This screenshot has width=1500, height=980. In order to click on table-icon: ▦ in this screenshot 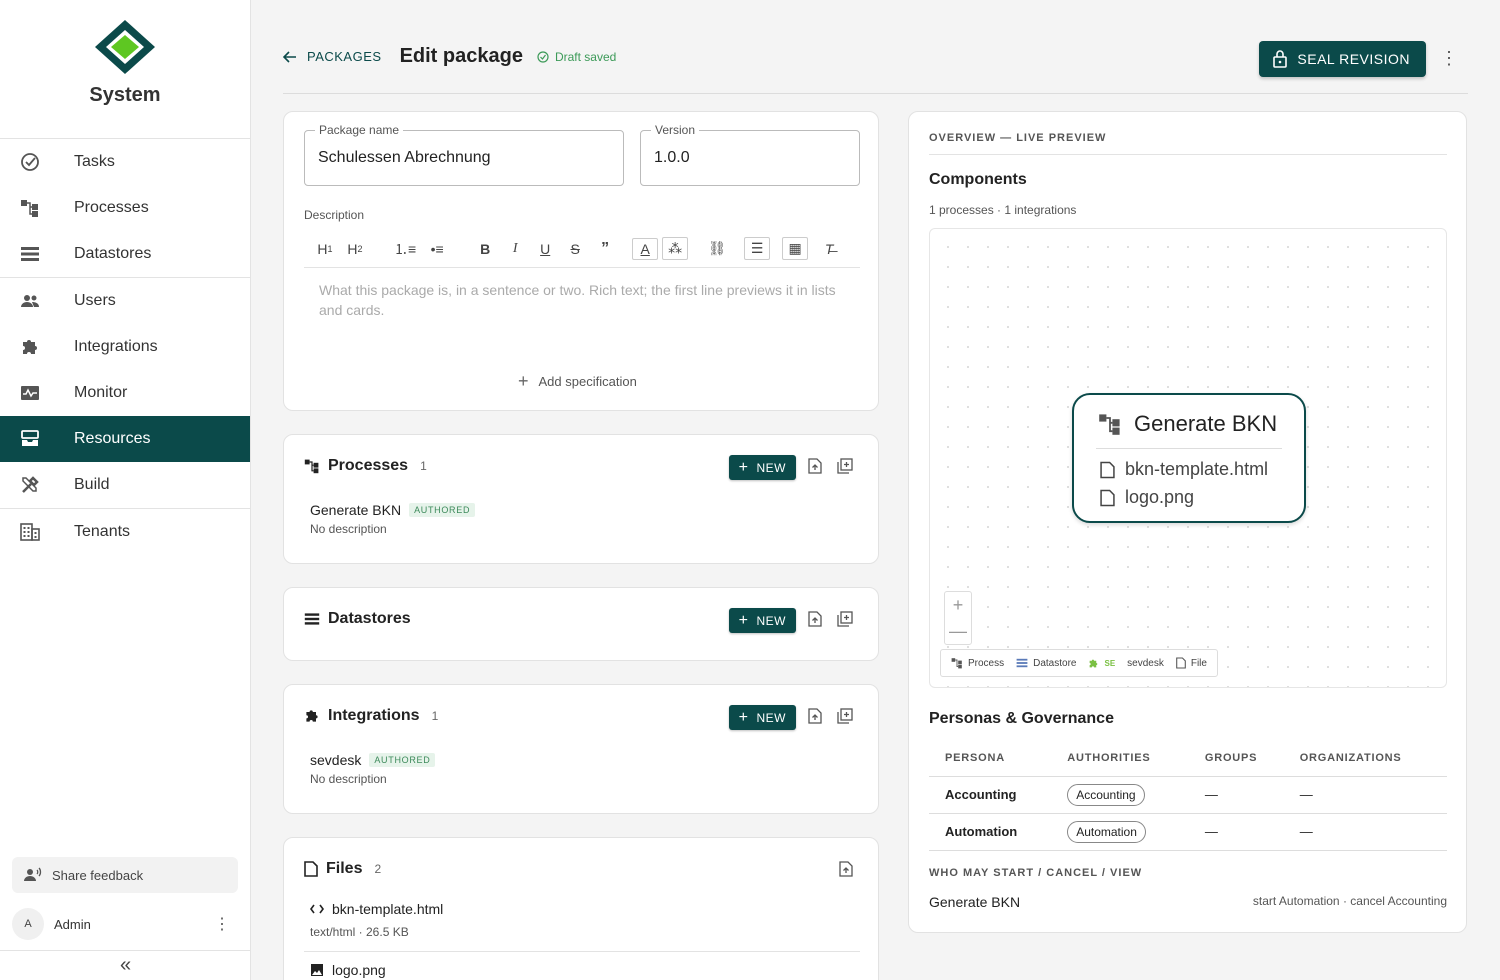, I will do `click(795, 248)`.